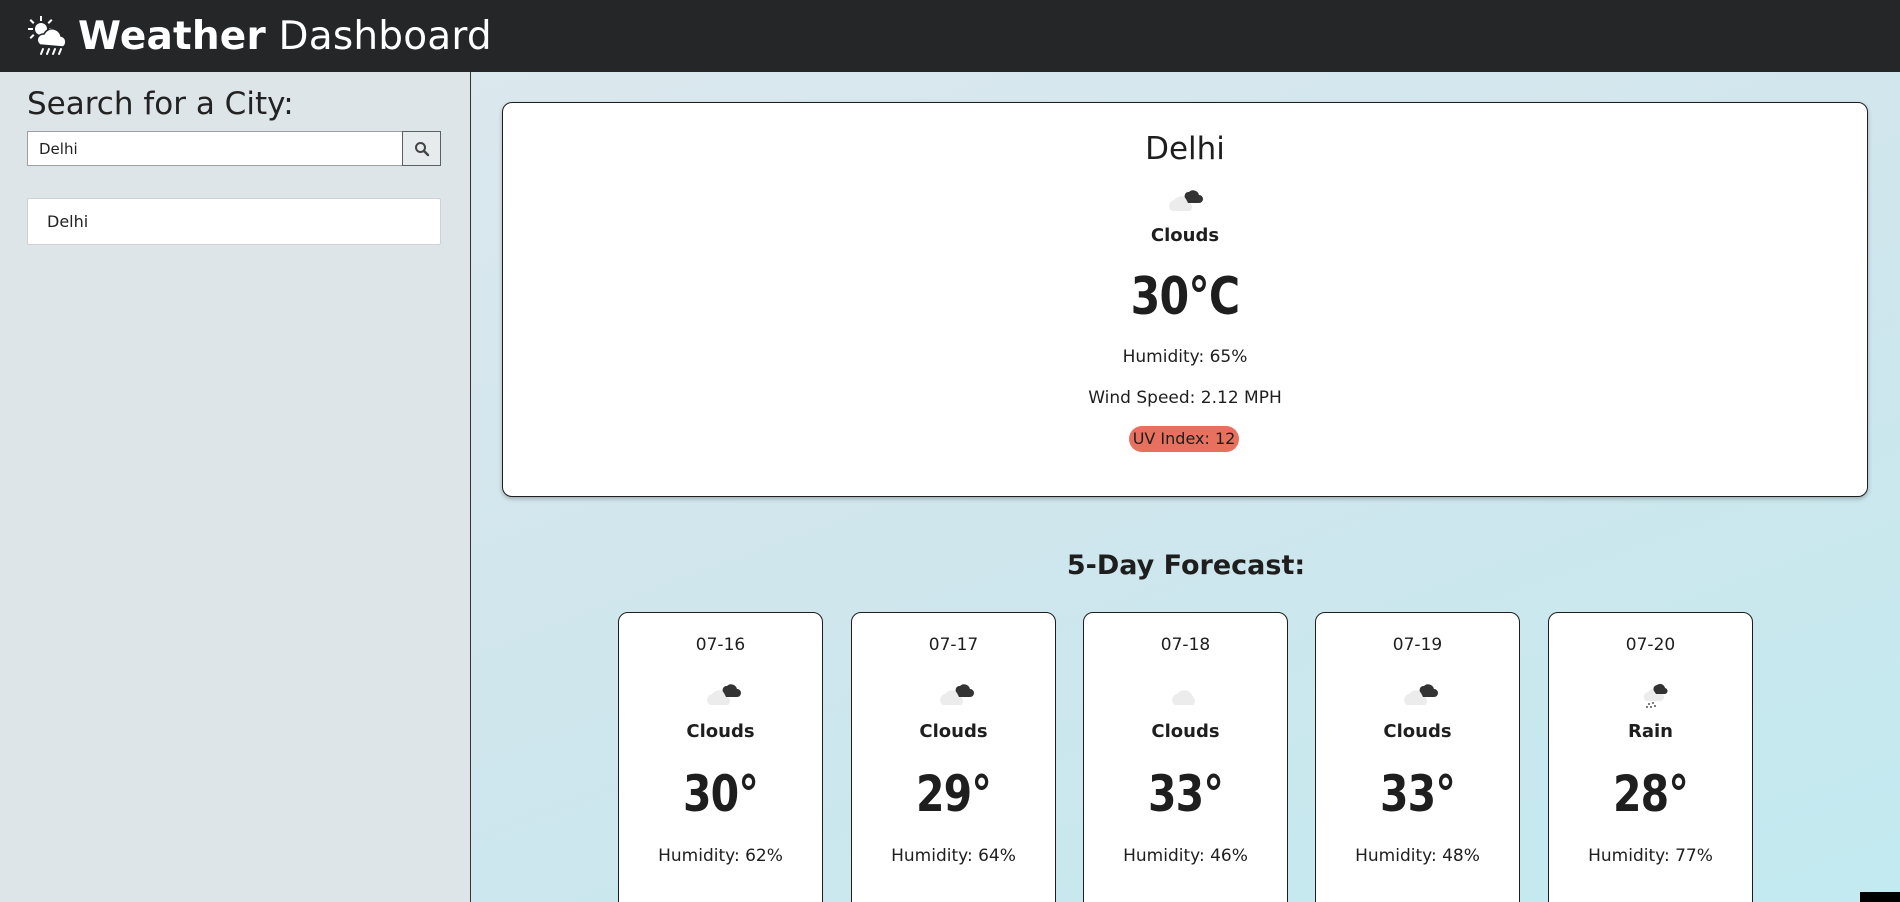  Describe the element at coordinates (1184, 439) in the screenshot. I see `uv-index-badge: UV Index: 12` at that location.